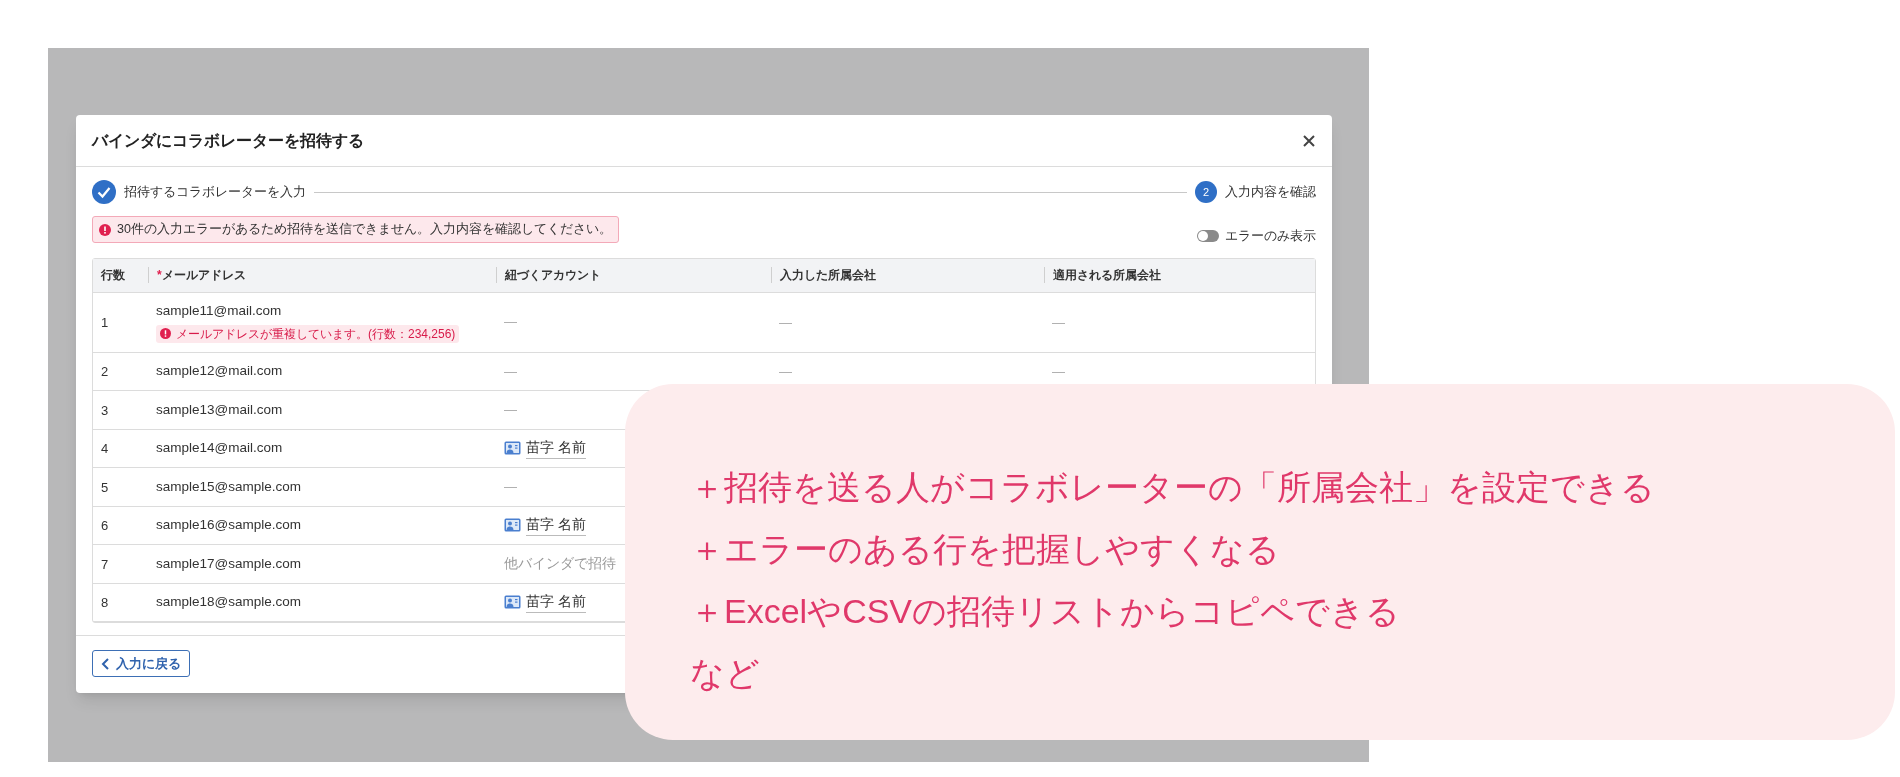 This screenshot has width=1900, height=777. What do you see at coordinates (364, 230) in the screenshot?
I see `error-message: 30件の入力エラーがあるため招待を送信できません。入力内容を確認してください。` at bounding box center [364, 230].